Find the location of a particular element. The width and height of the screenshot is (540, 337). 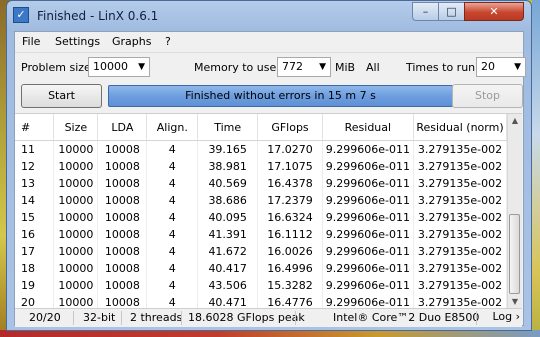

menu-help: ? is located at coordinates (168, 41).